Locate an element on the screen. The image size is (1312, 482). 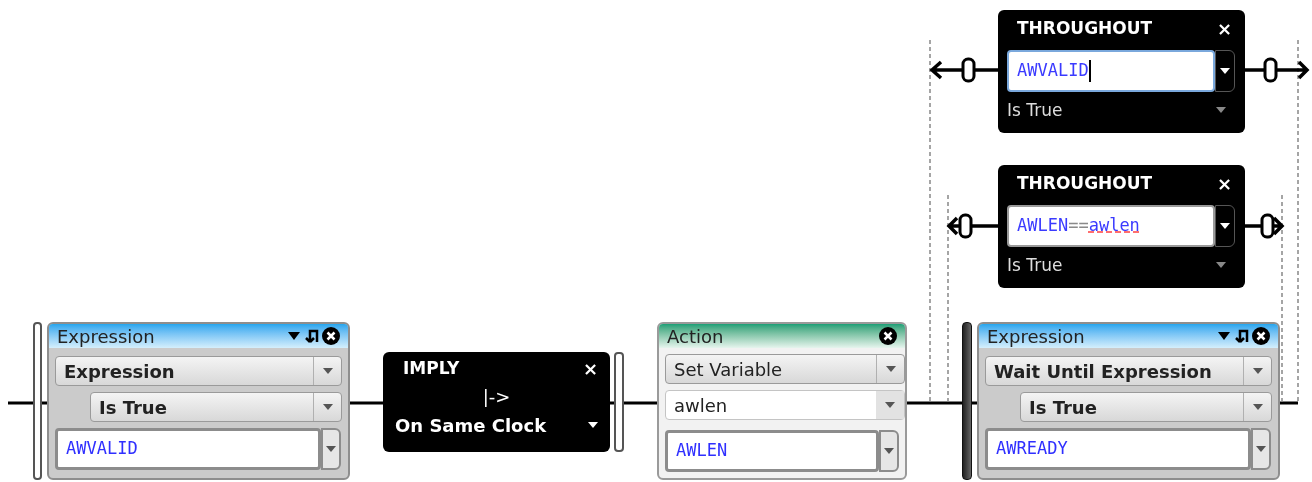
action-block: Action Set Variable awlen AWLEN is located at coordinates (782, 401).